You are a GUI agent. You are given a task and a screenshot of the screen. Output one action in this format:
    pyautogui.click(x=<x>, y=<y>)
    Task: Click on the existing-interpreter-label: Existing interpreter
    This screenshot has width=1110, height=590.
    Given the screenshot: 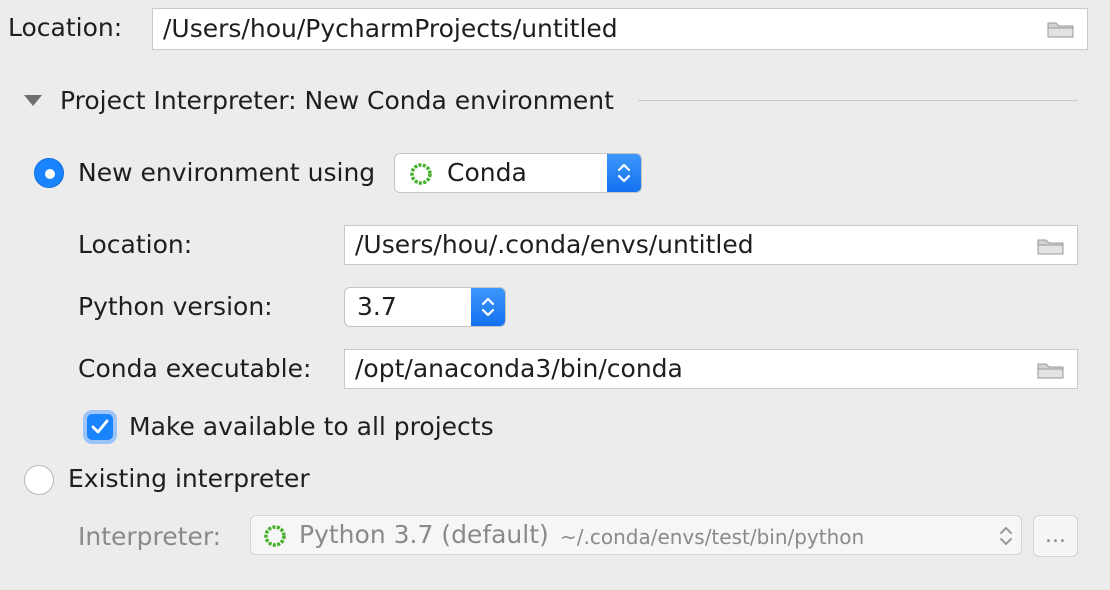 What is the action you would take?
    pyautogui.click(x=189, y=479)
    